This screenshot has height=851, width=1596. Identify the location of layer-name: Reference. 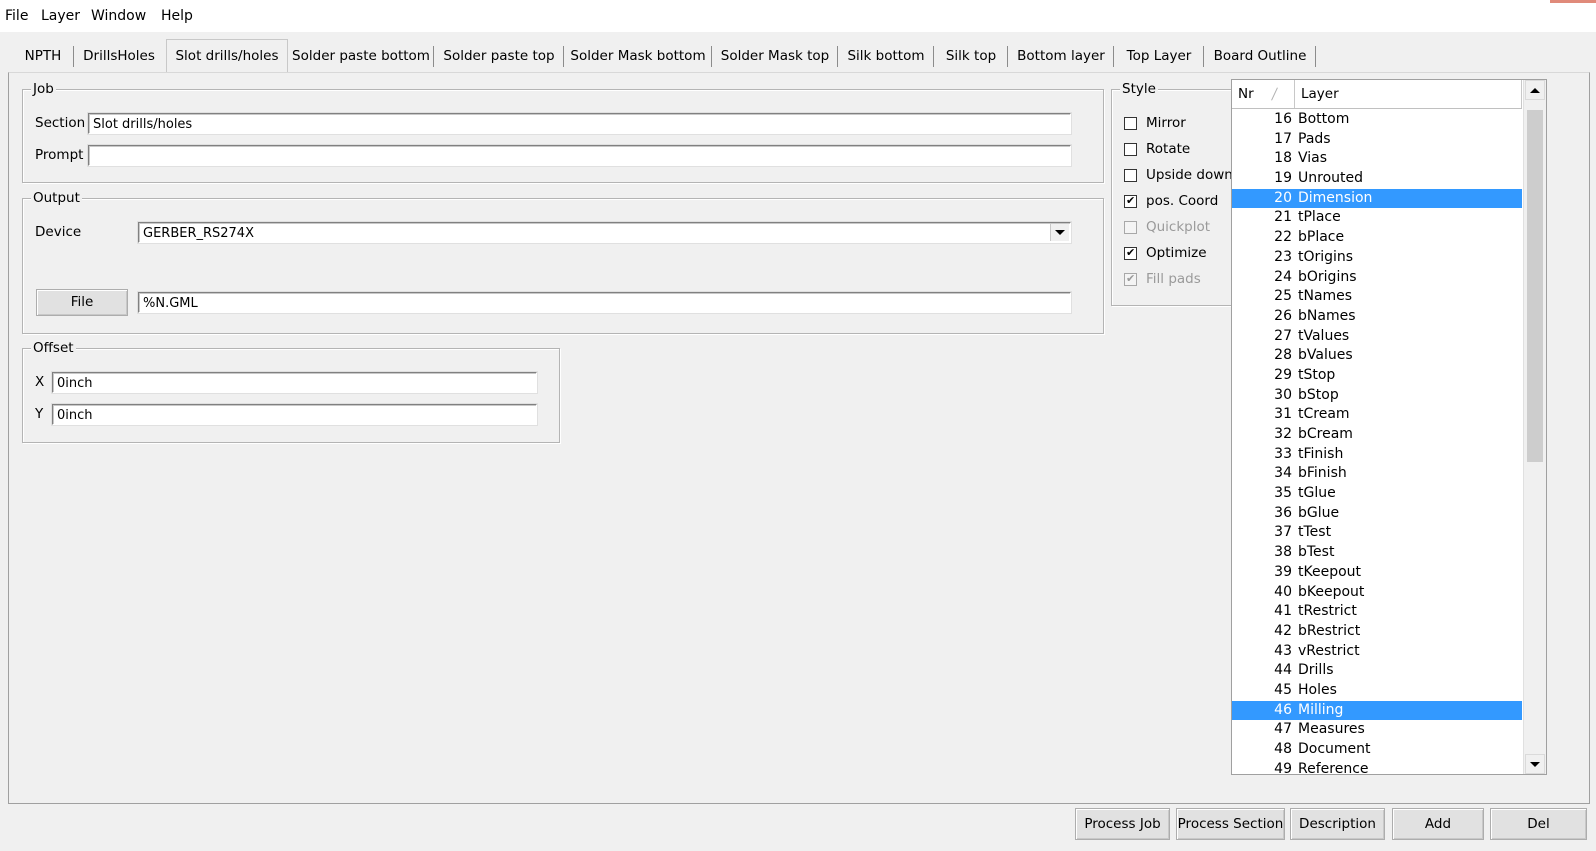
(1333, 767).